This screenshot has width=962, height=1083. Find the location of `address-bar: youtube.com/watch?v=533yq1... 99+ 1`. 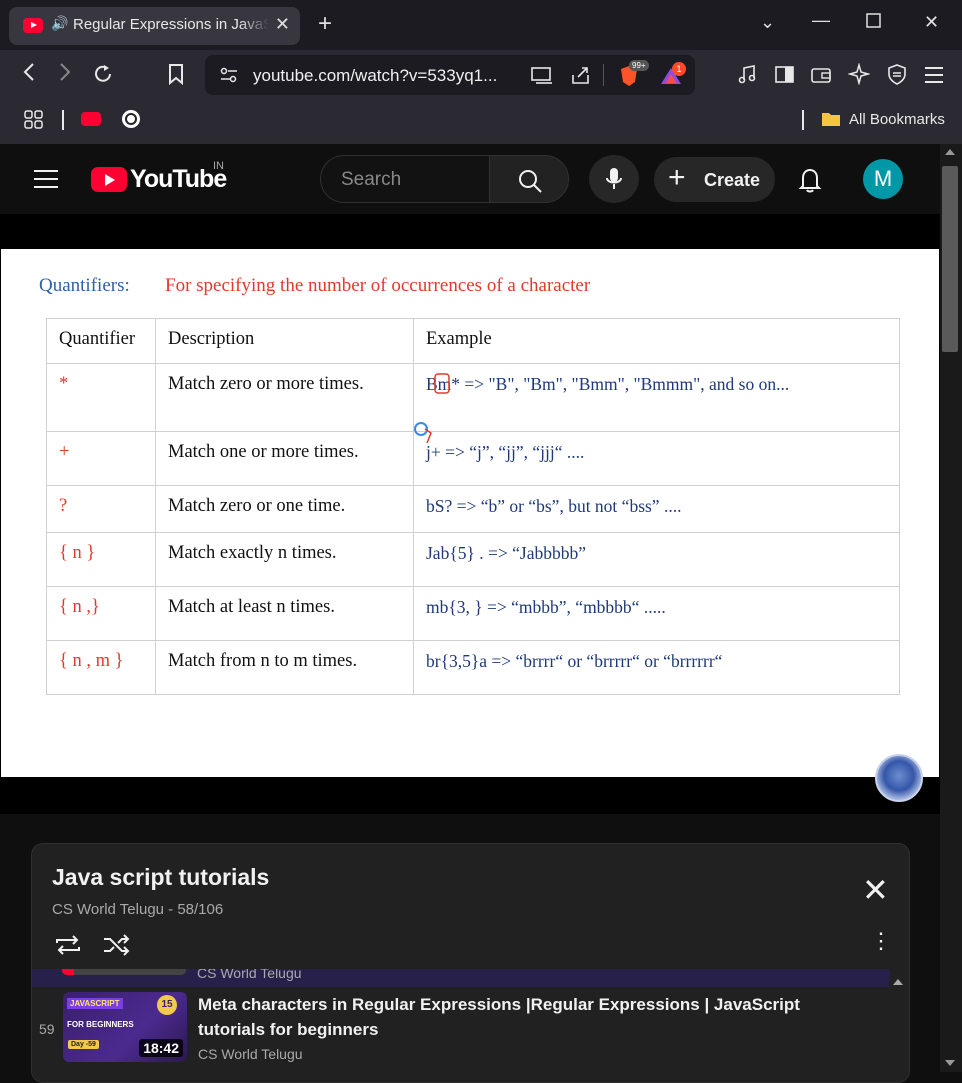

address-bar: youtube.com/watch?v=533yq1... 99+ 1 is located at coordinates (450, 75).